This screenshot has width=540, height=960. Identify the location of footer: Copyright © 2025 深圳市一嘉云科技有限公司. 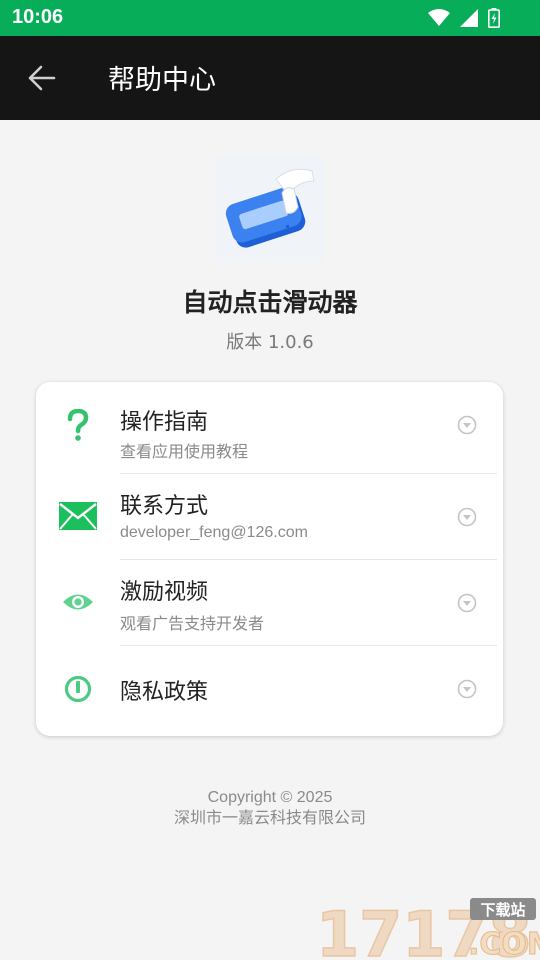
(270, 808).